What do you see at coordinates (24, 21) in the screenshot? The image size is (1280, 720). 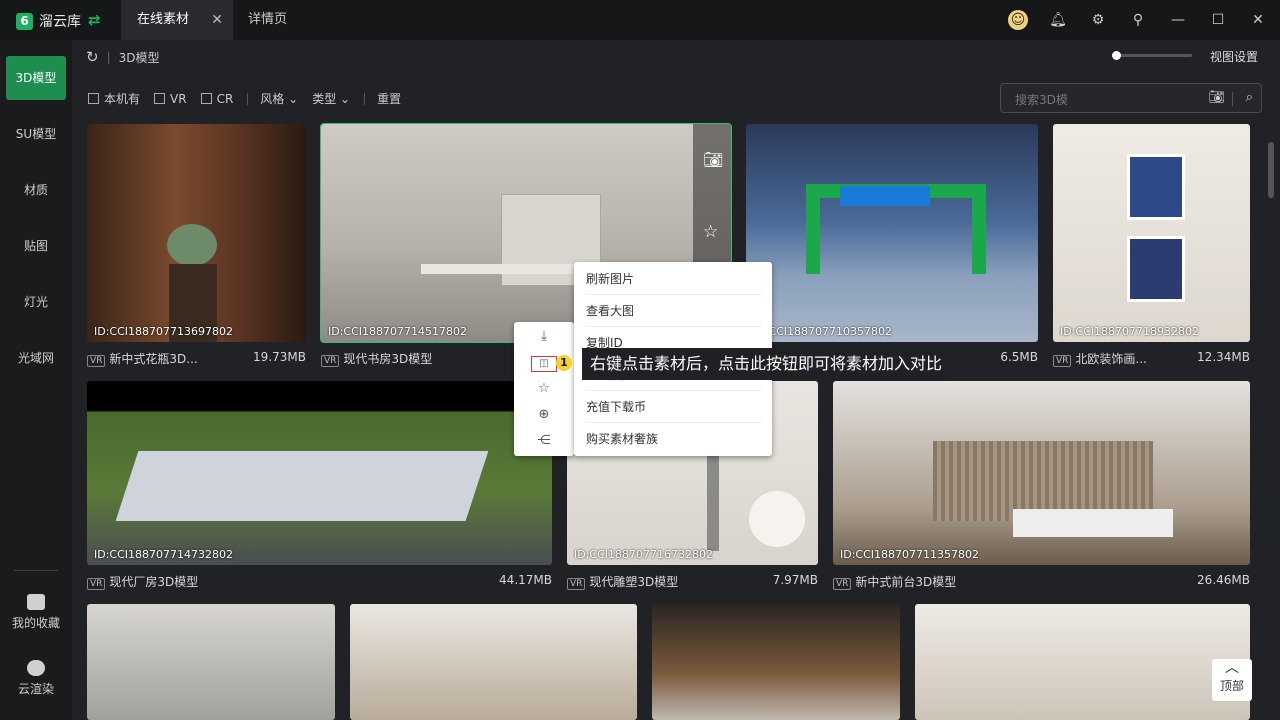 I see `app-logo-badge: 6` at bounding box center [24, 21].